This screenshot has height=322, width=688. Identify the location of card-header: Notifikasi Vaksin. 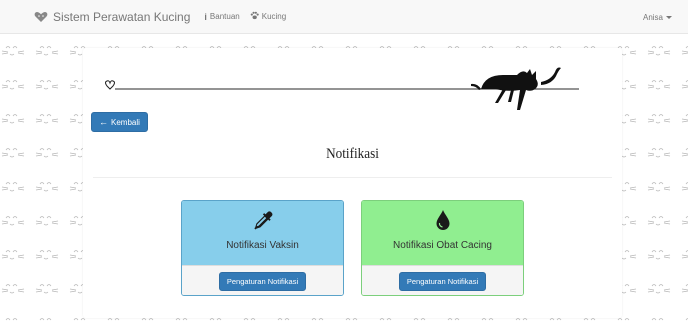
(262, 233).